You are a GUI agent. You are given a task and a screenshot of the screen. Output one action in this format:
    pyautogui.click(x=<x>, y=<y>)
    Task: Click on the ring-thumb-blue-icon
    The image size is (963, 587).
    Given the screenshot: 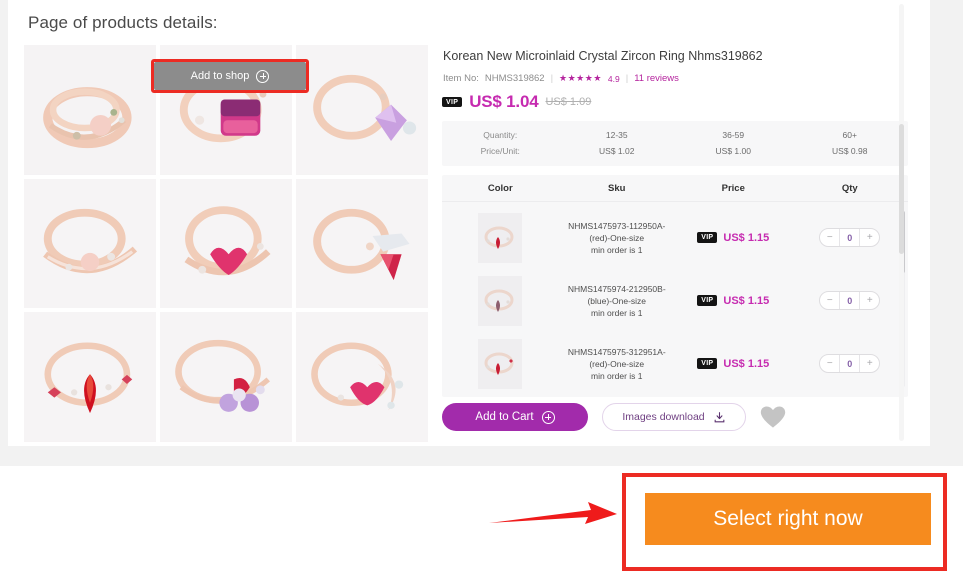 What is the action you would take?
    pyautogui.click(x=500, y=300)
    